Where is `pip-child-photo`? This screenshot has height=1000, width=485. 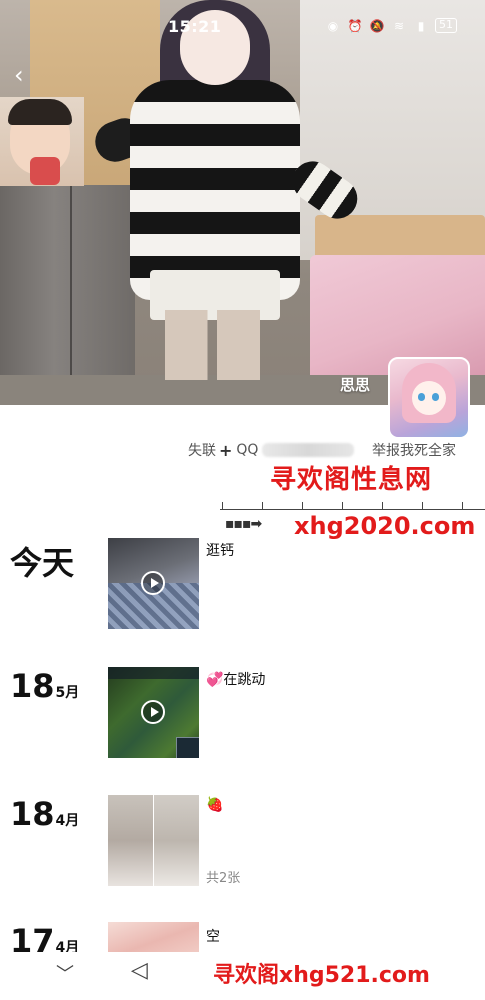 pip-child-photo is located at coordinates (42, 141).